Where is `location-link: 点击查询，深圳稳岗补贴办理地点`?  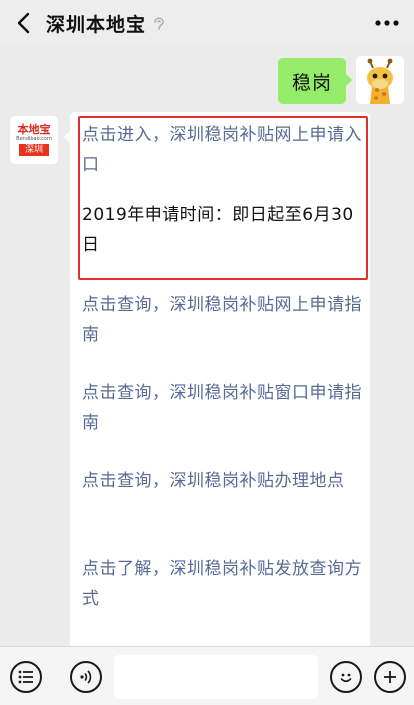 location-link: 点击查询，深圳稳岗补贴办理地点 is located at coordinates (224, 481).